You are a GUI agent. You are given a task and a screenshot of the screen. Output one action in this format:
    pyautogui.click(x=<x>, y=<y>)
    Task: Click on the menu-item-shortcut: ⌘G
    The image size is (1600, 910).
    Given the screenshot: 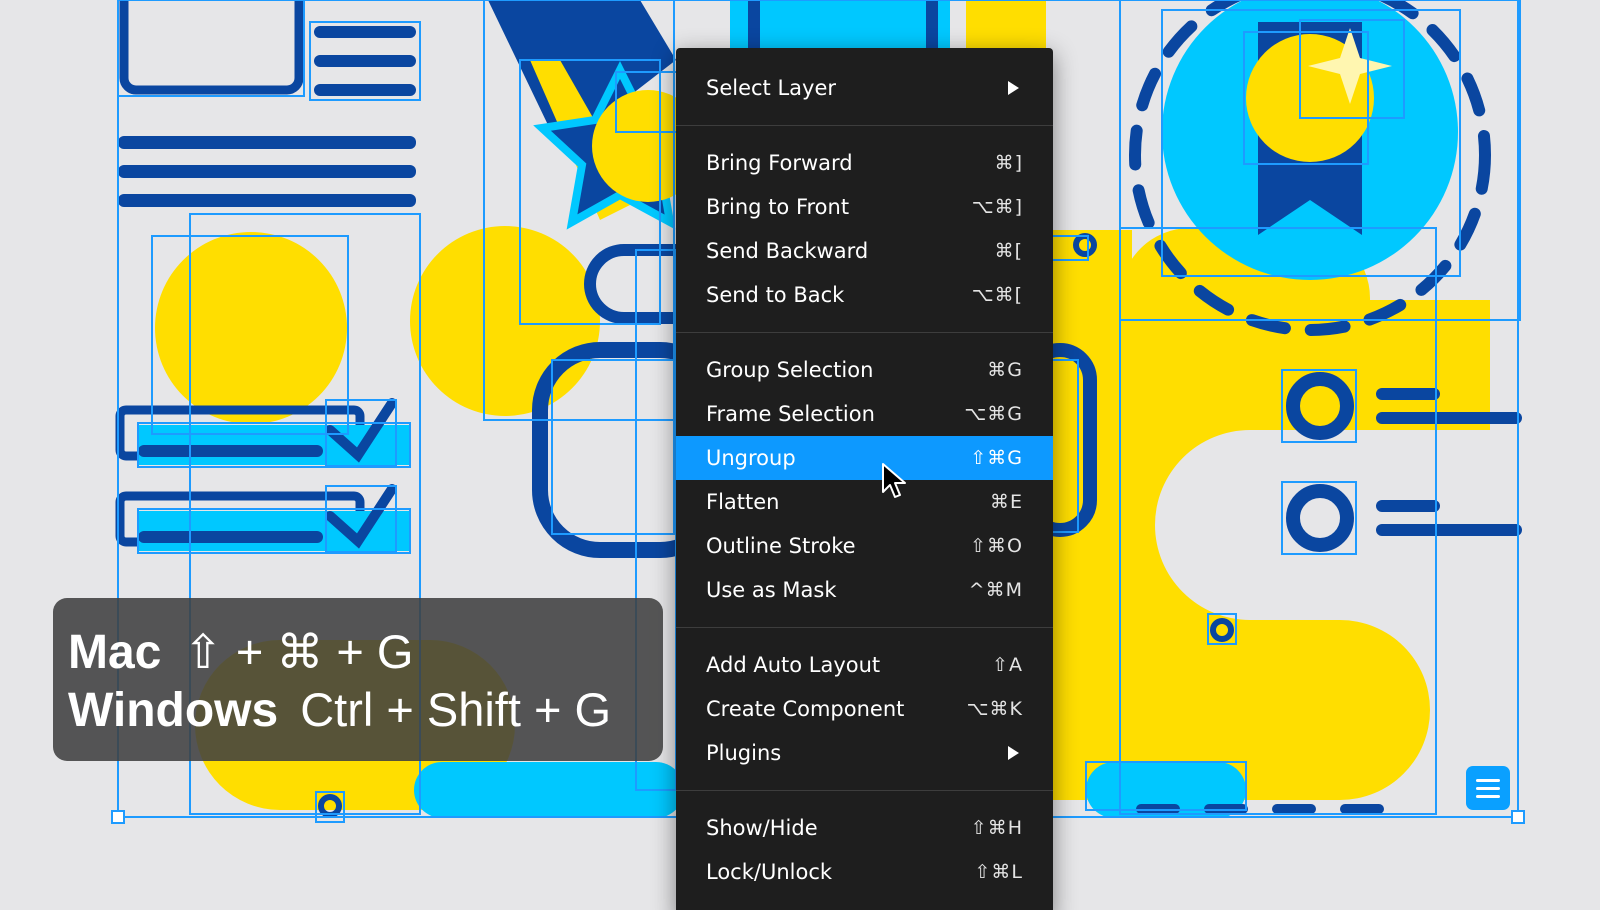 What is the action you would take?
    pyautogui.click(x=1005, y=370)
    